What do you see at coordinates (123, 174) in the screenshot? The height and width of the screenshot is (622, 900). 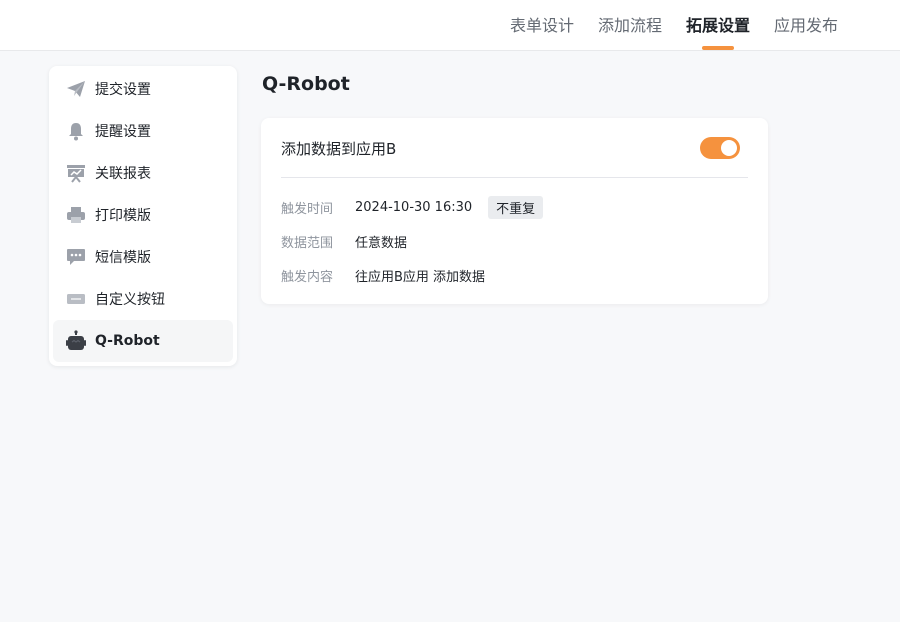 I see `sidebar-item-label: 关联报表` at bounding box center [123, 174].